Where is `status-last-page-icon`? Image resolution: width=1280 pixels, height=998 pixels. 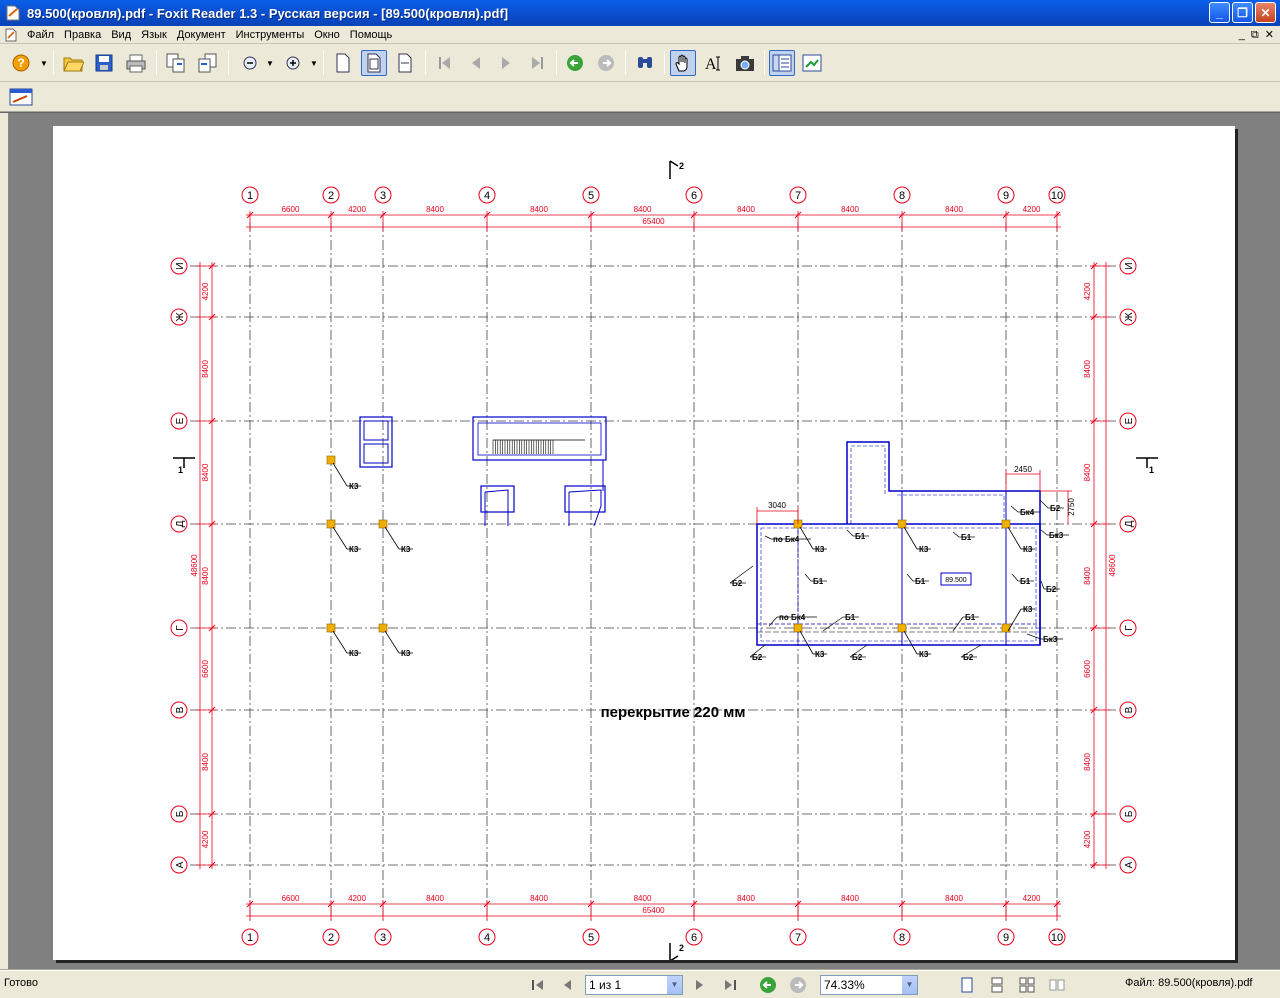
status-last-page-icon is located at coordinates (730, 985).